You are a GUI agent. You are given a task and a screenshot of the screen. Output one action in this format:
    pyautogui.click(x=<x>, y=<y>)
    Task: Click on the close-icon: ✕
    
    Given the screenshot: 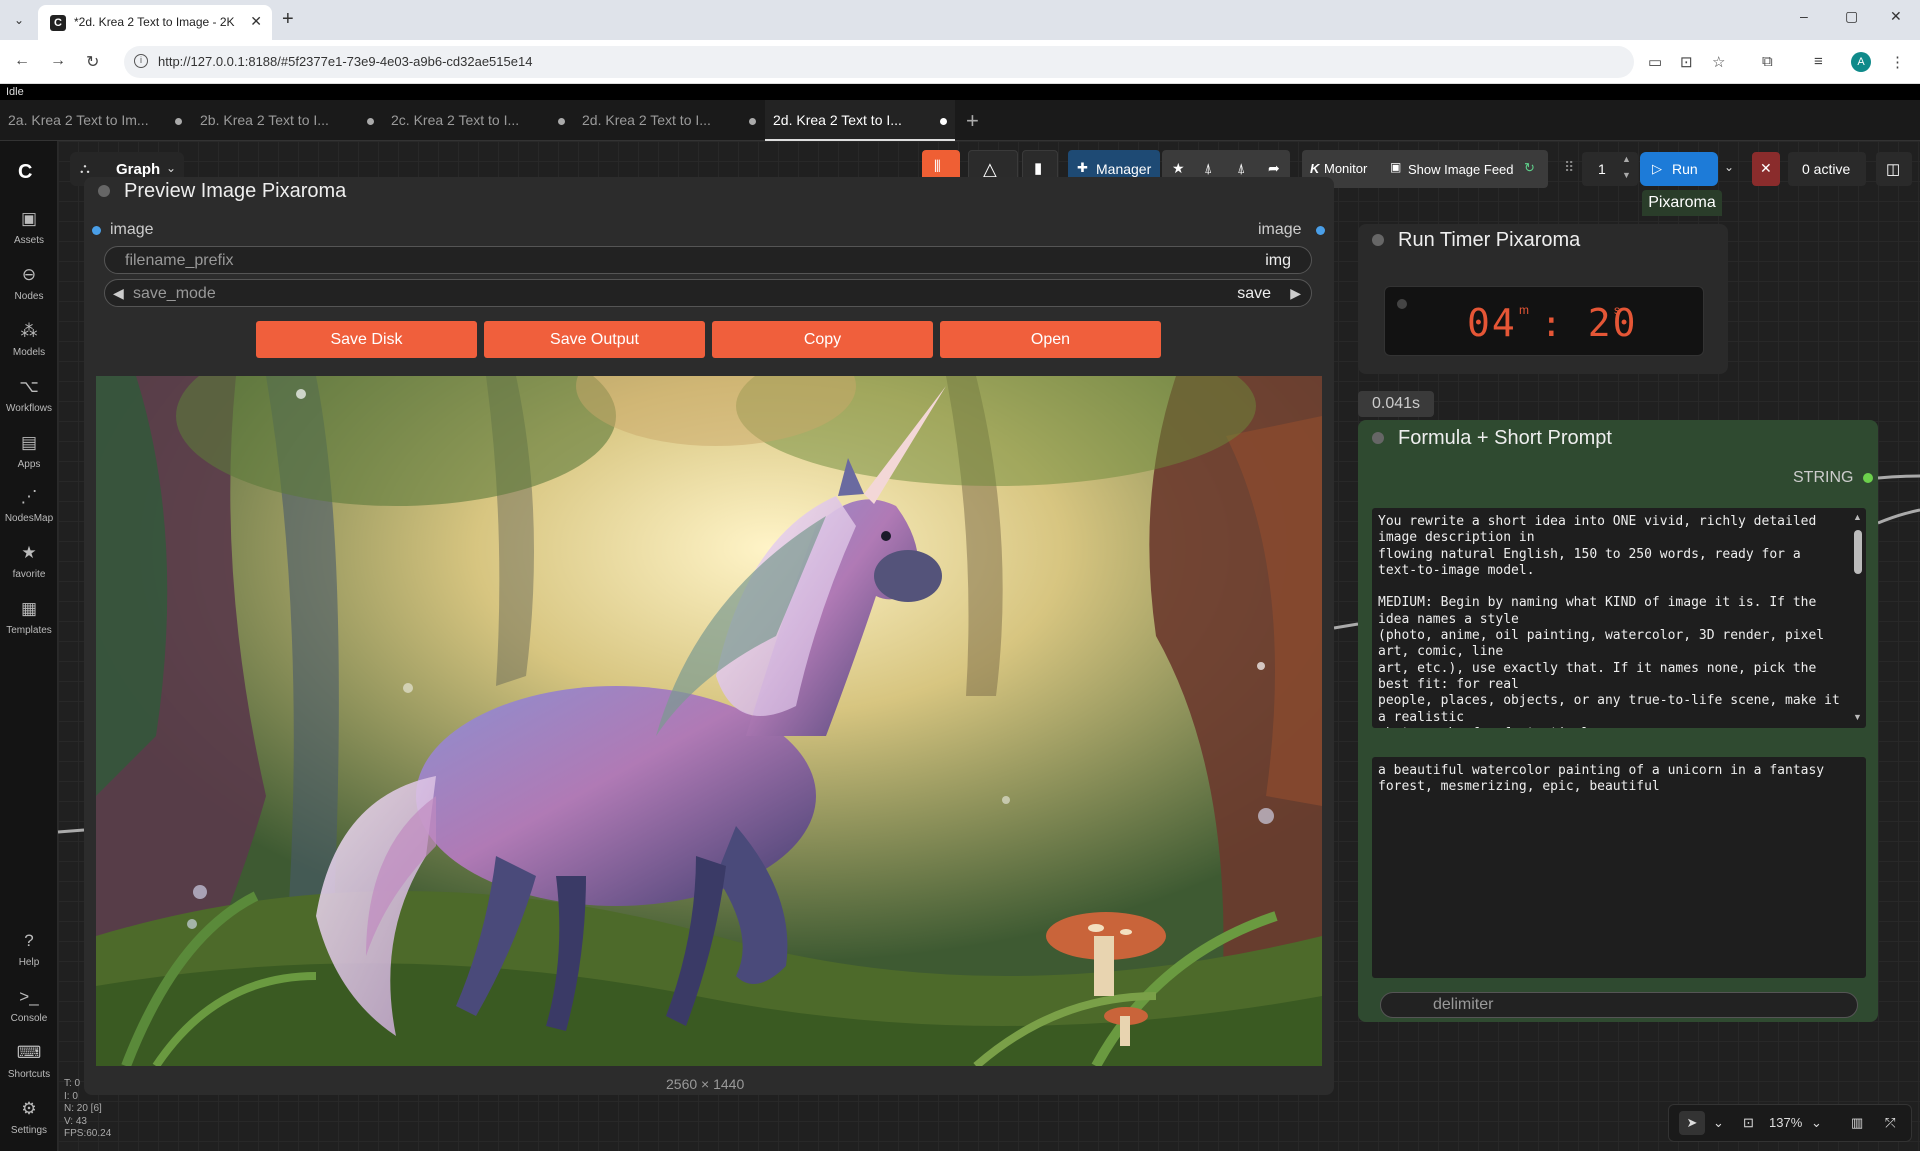 What is the action you would take?
    pyautogui.click(x=1766, y=168)
    